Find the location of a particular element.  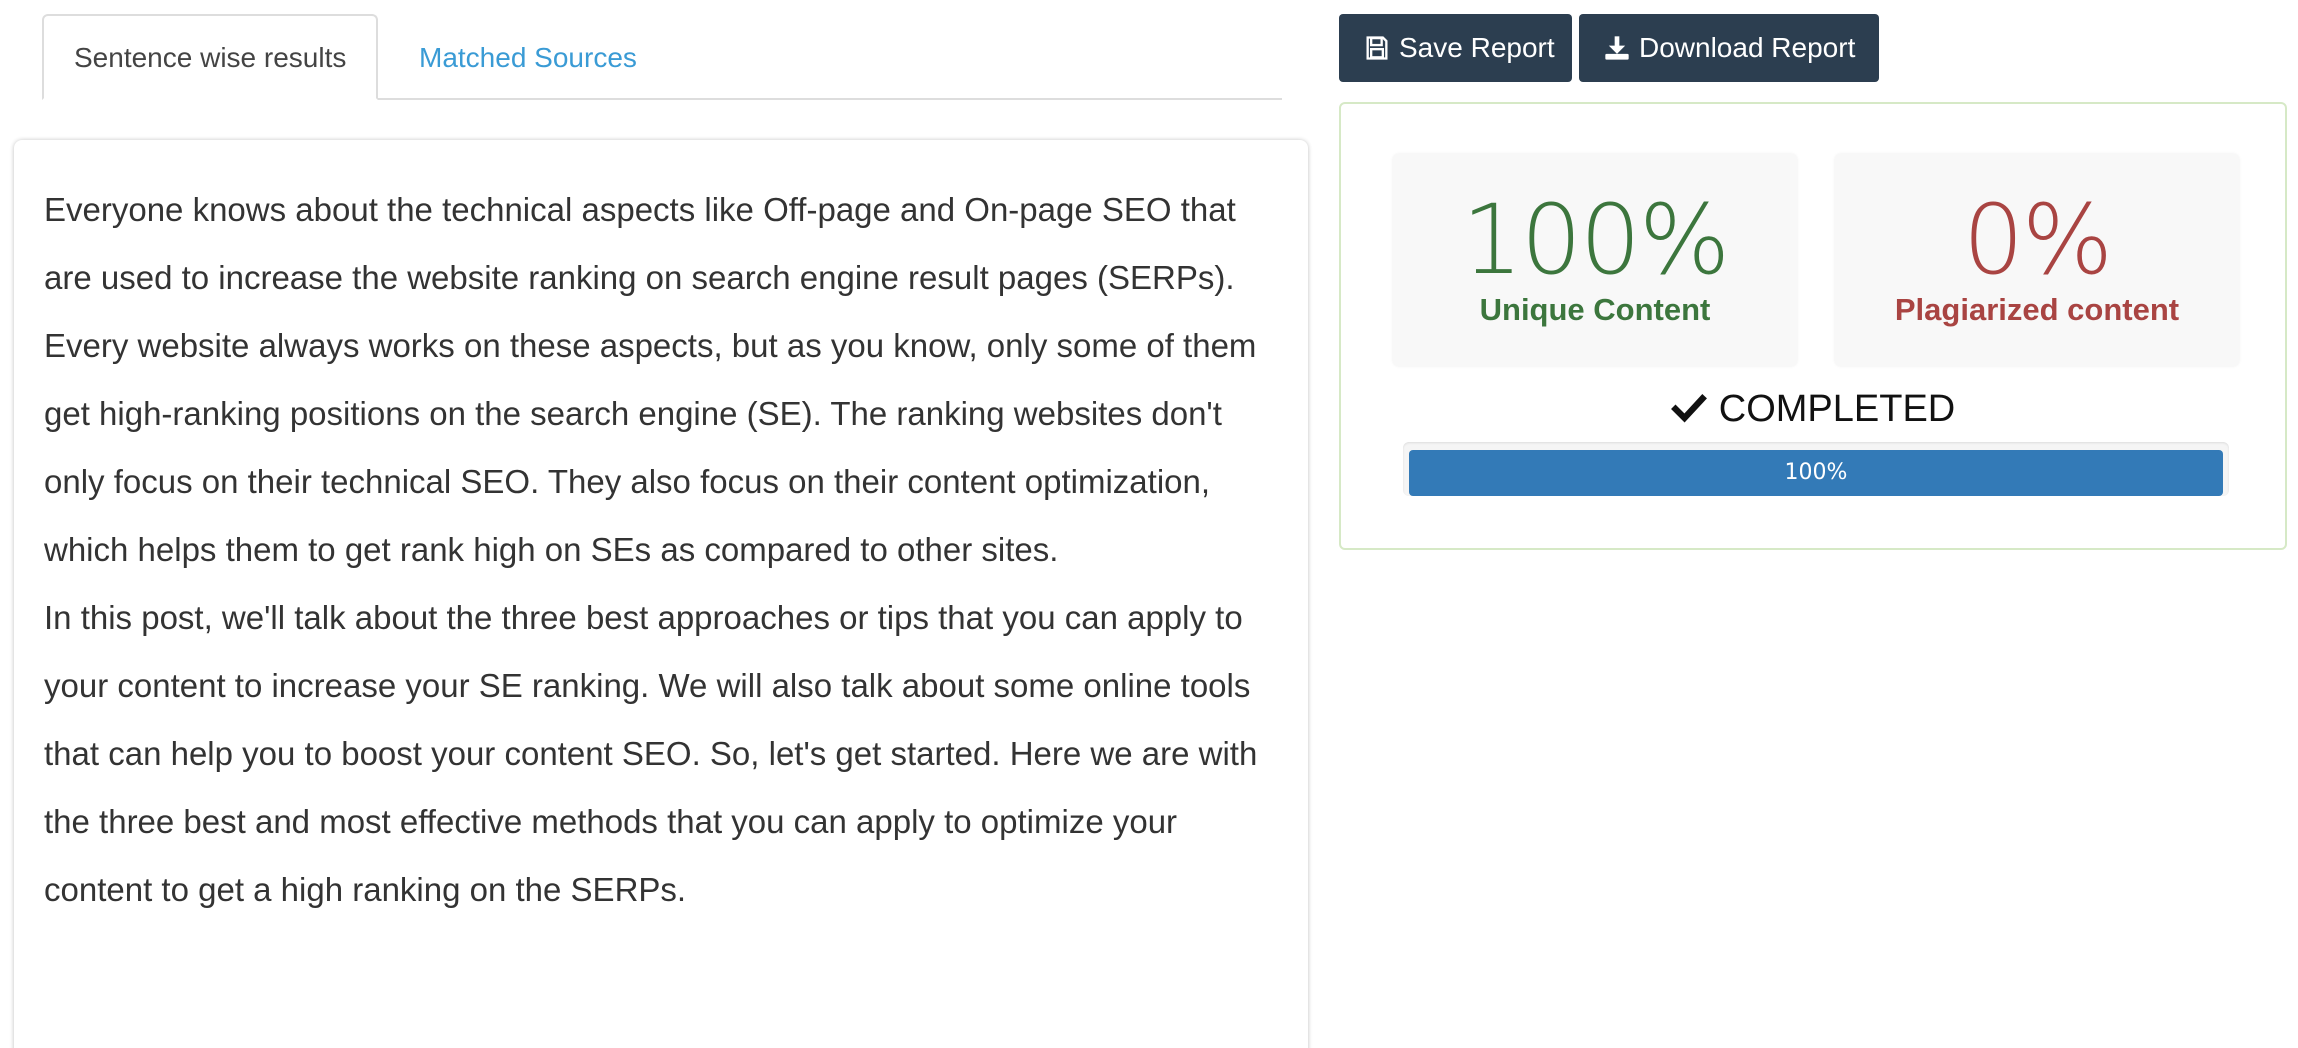

plagiarized-content-percent: 0% is located at coordinates (2037, 240).